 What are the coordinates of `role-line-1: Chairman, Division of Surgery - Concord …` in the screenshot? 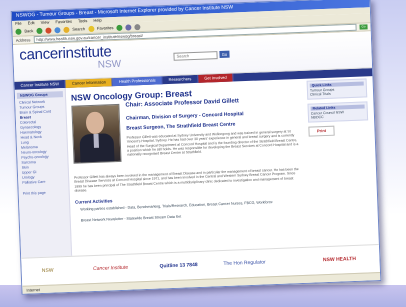 It's located at (184, 116).